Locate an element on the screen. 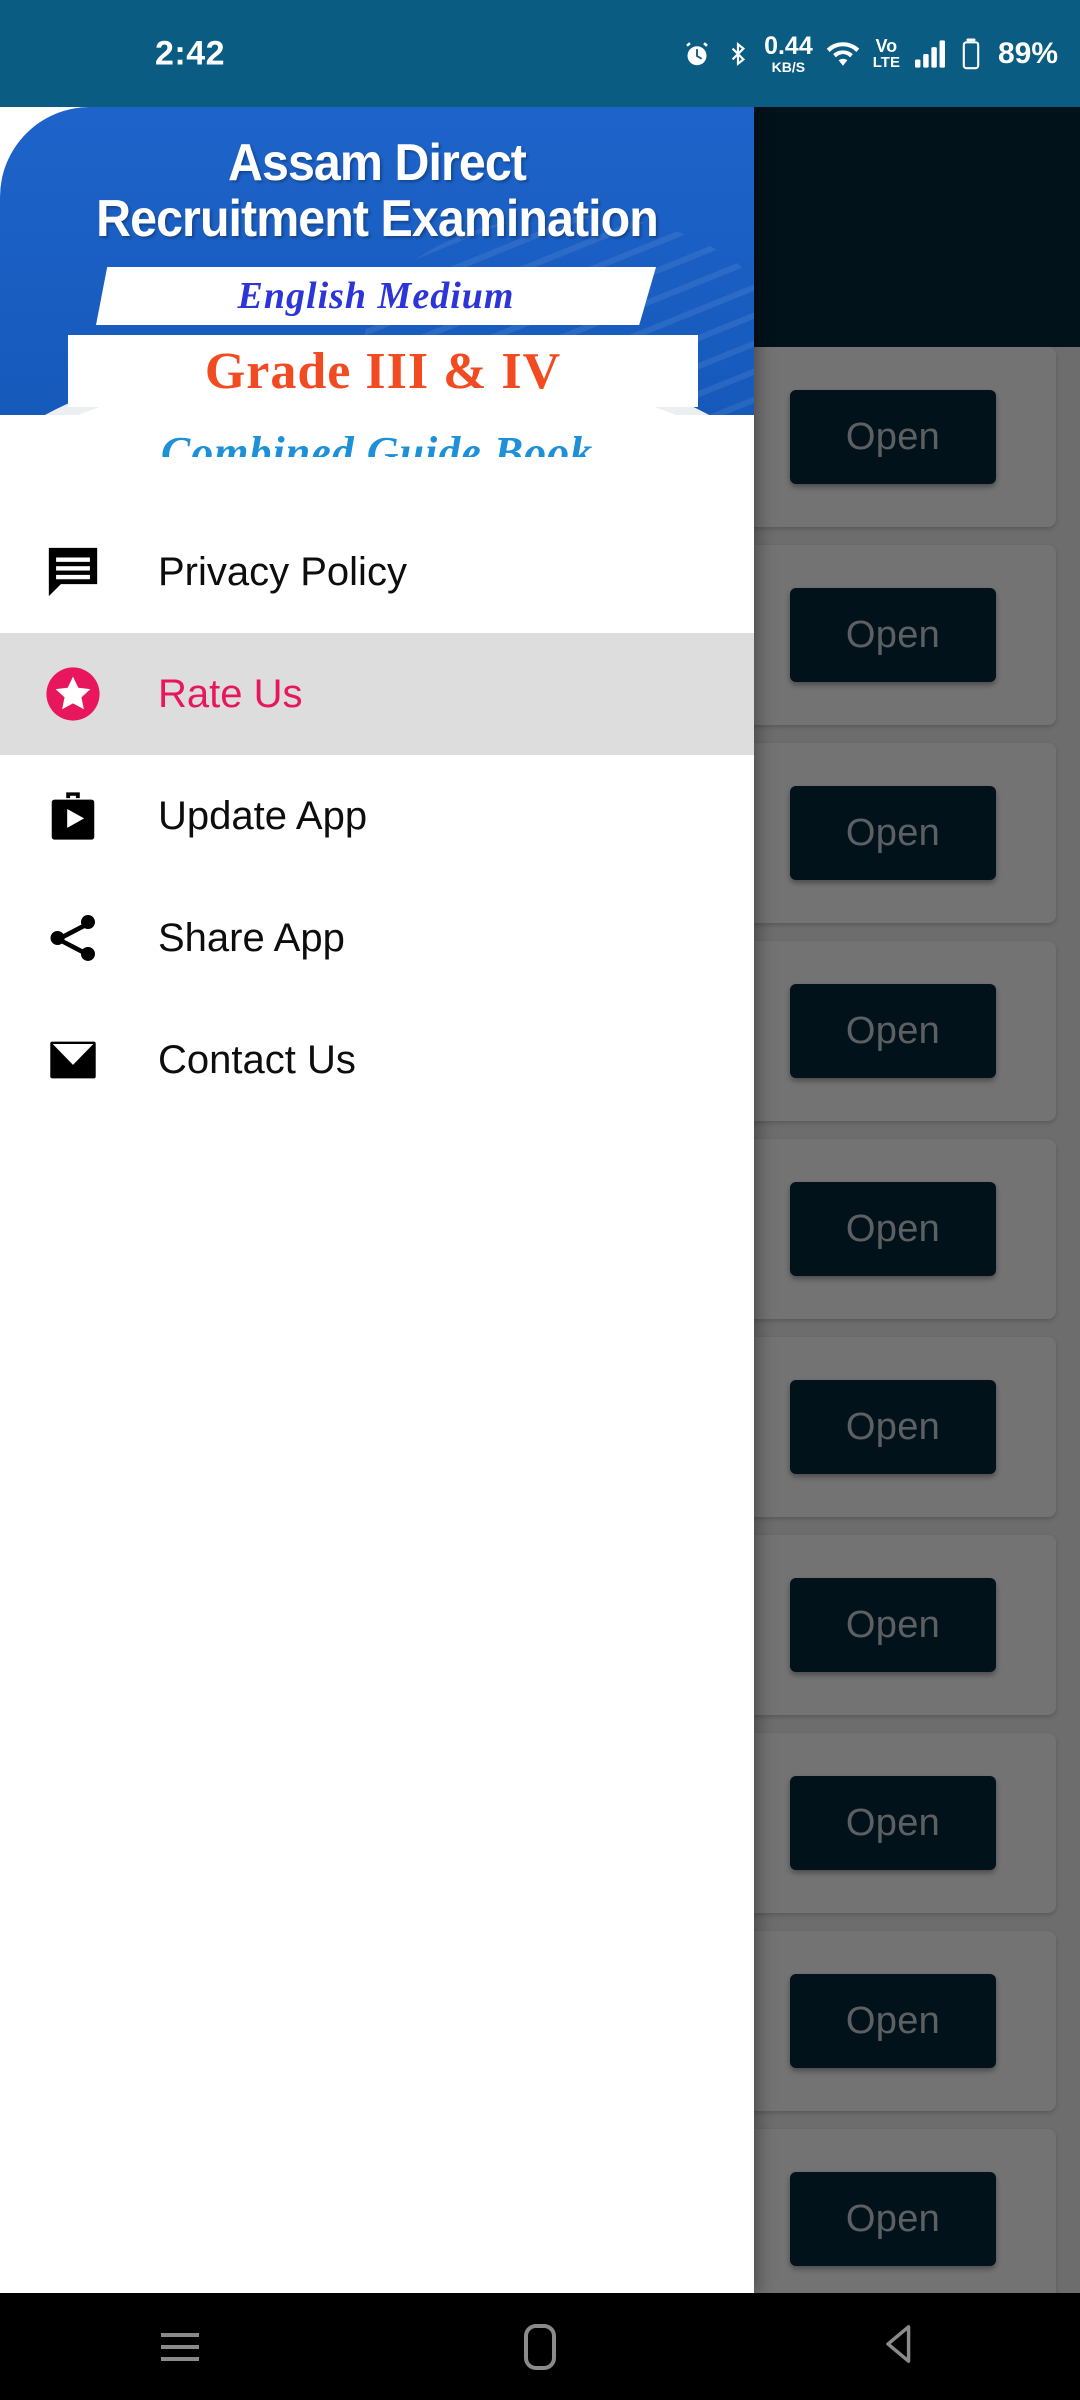 This screenshot has height=2400, width=1080. network-speed-value: 0.44 is located at coordinates (788, 45).